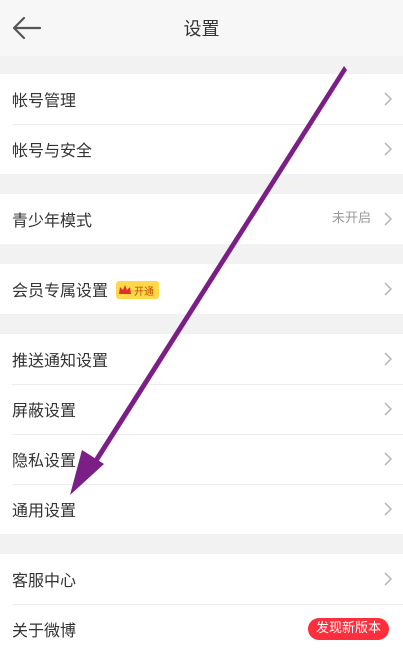 This screenshot has height=654, width=403. I want to click on account-security-item: 帐号与安全, so click(201, 149).